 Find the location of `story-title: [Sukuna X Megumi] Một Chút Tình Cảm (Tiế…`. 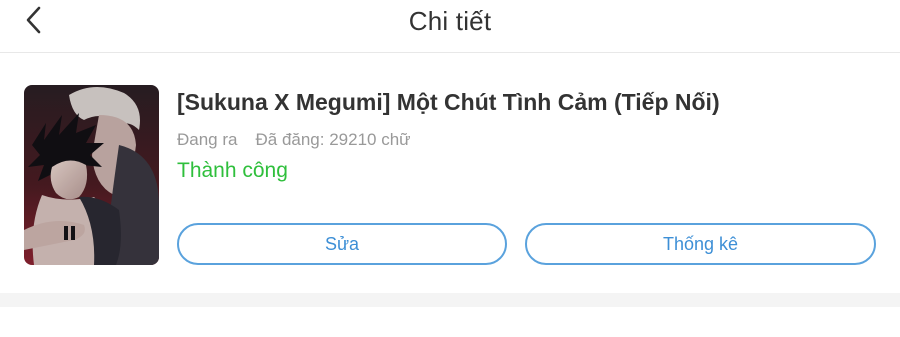

story-title: [Sukuna X Megumi] Một Chút Tình Cảm (Tiế… is located at coordinates (448, 102).